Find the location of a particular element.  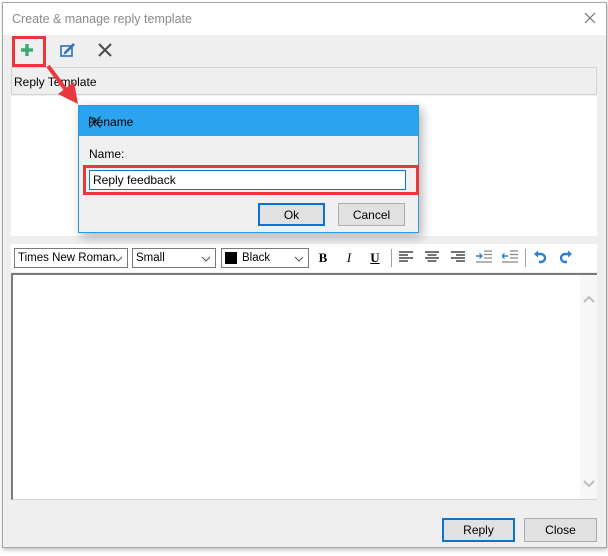

name-label: Name: is located at coordinates (107, 154).